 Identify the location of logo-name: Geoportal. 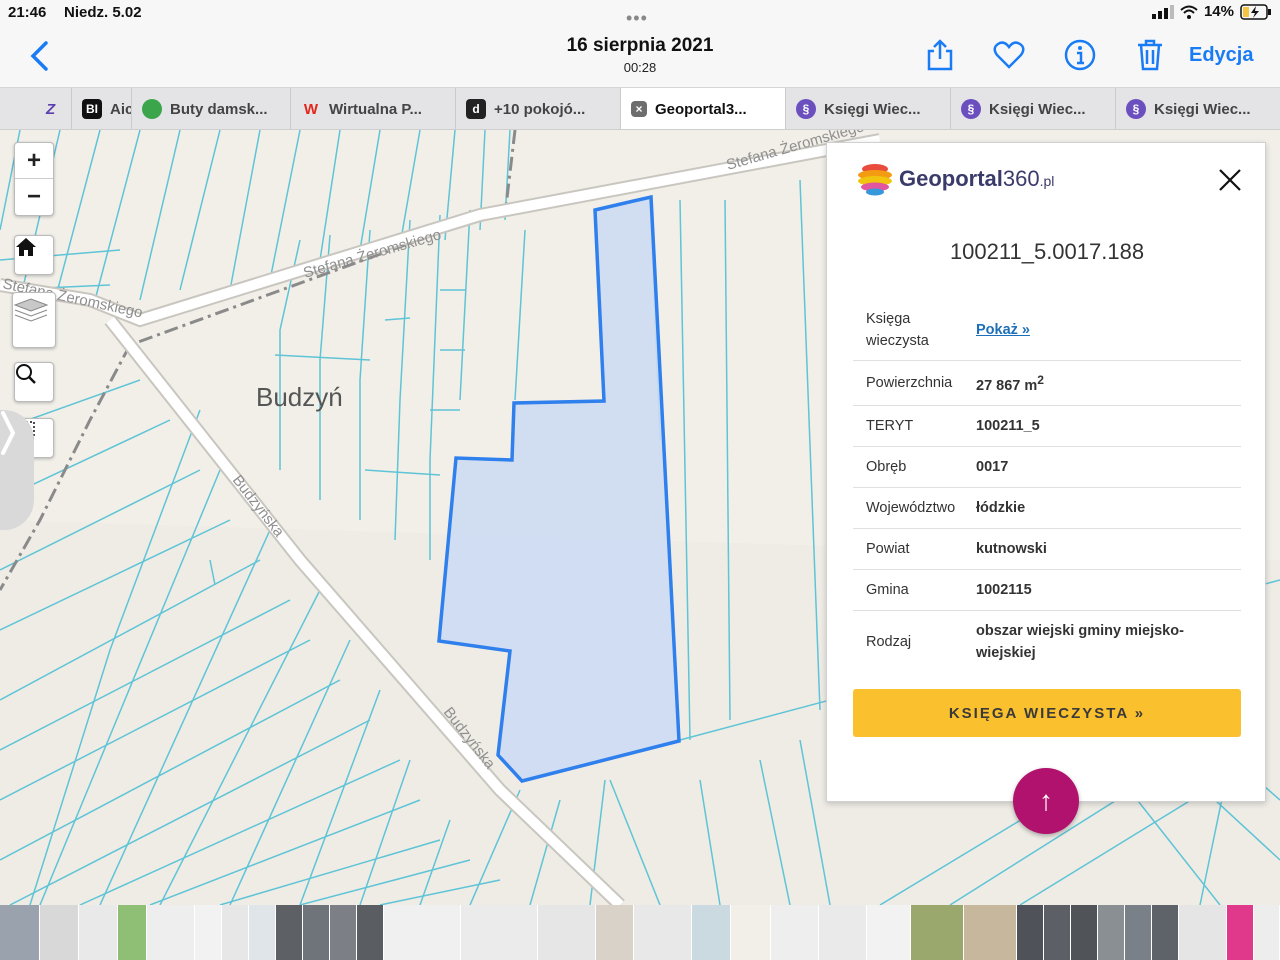
(951, 178).